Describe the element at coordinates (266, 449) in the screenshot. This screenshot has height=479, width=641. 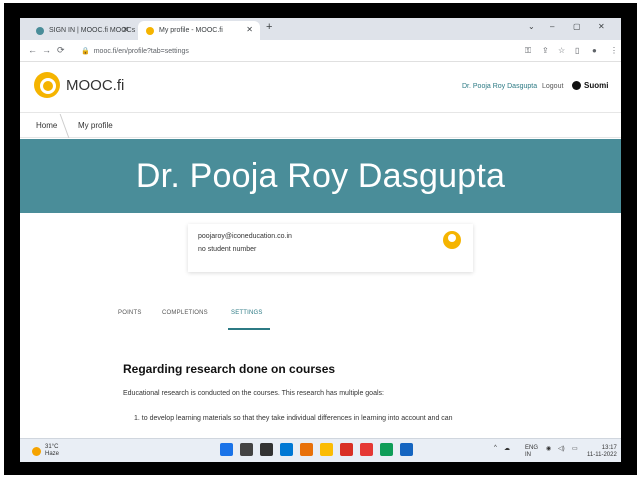
I see `task-view-icon` at that location.